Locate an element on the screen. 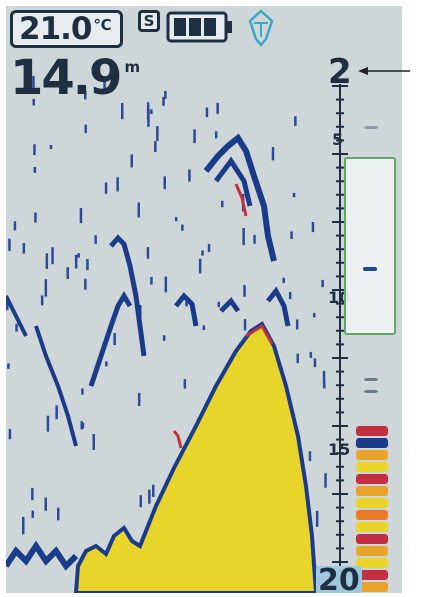 This screenshot has width=422, height=597. zoom-fish-target is located at coordinates (370, 269).